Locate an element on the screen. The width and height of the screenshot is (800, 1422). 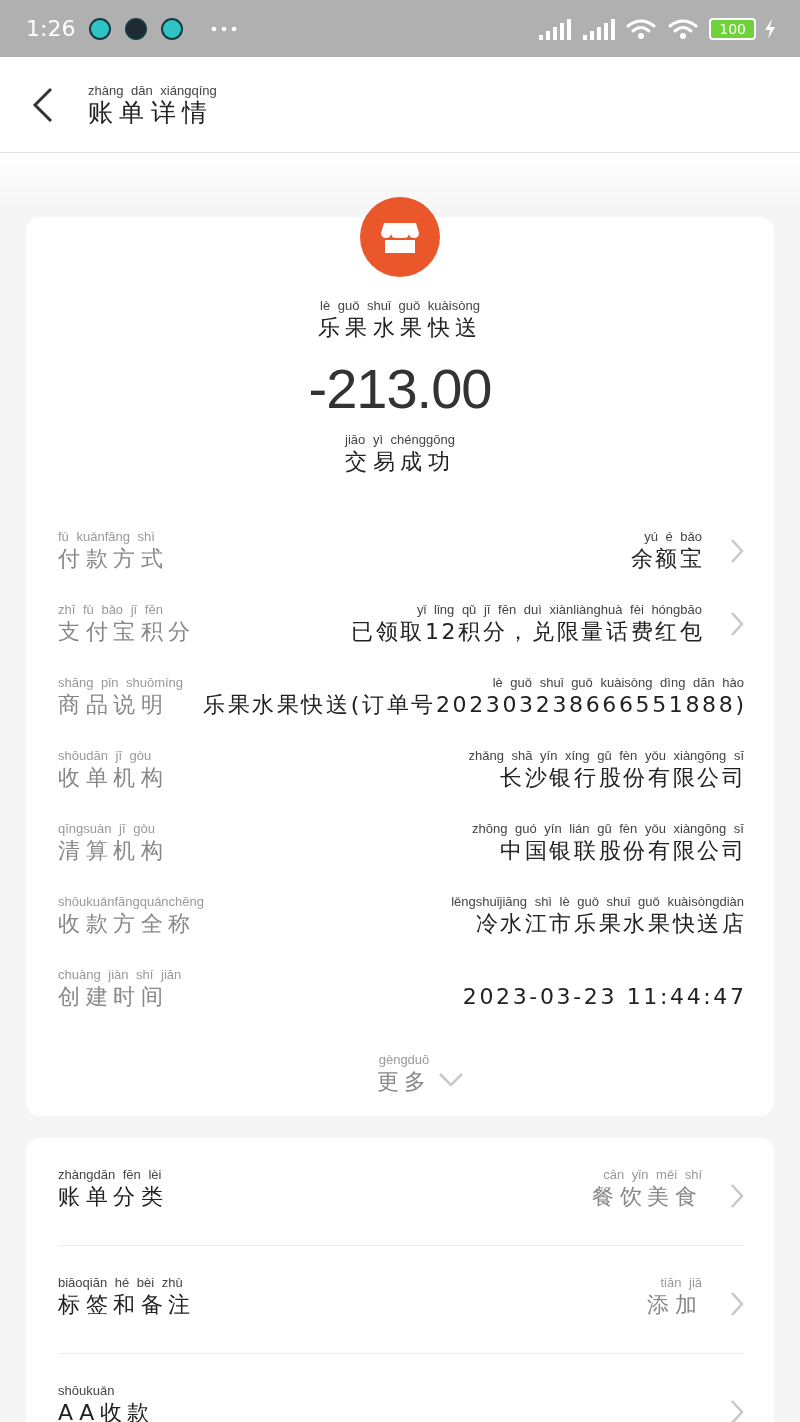
detail-value: 已领取12积分，兑限量话费红包 is located at coordinates (528, 632).